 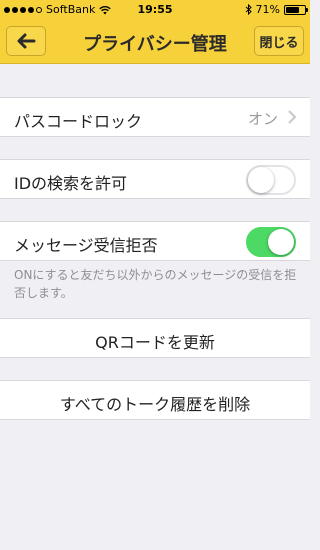 I want to click on navigation-bar: プライバシー管理 閉じる, so click(x=155, y=42).